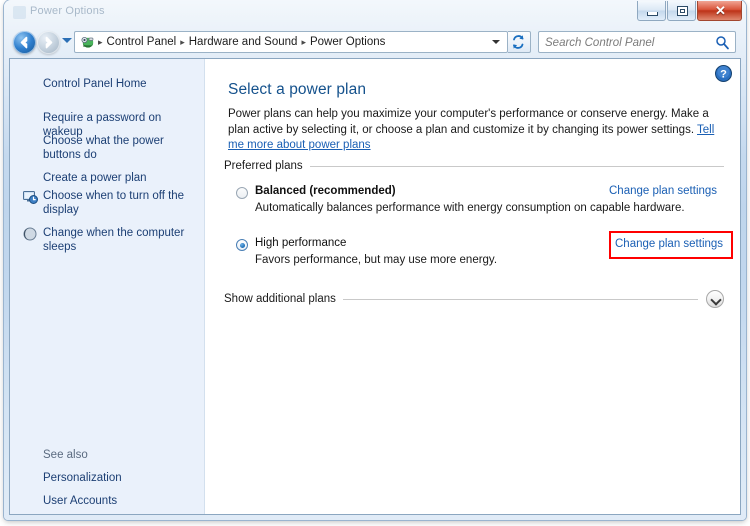 The height and width of the screenshot is (526, 750). Describe the element at coordinates (30, 197) in the screenshot. I see `monitor-clock-icon` at that location.